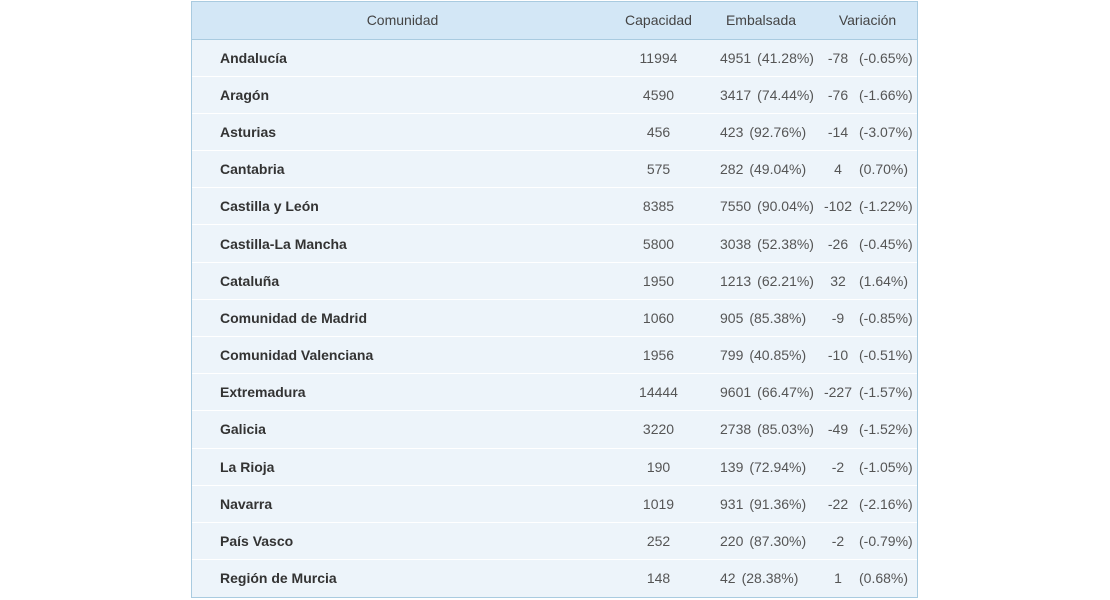 The width and height of the screenshot is (1110, 600). Describe the element at coordinates (402, 169) in the screenshot. I see `cell-comunidad: Cantabria` at that location.